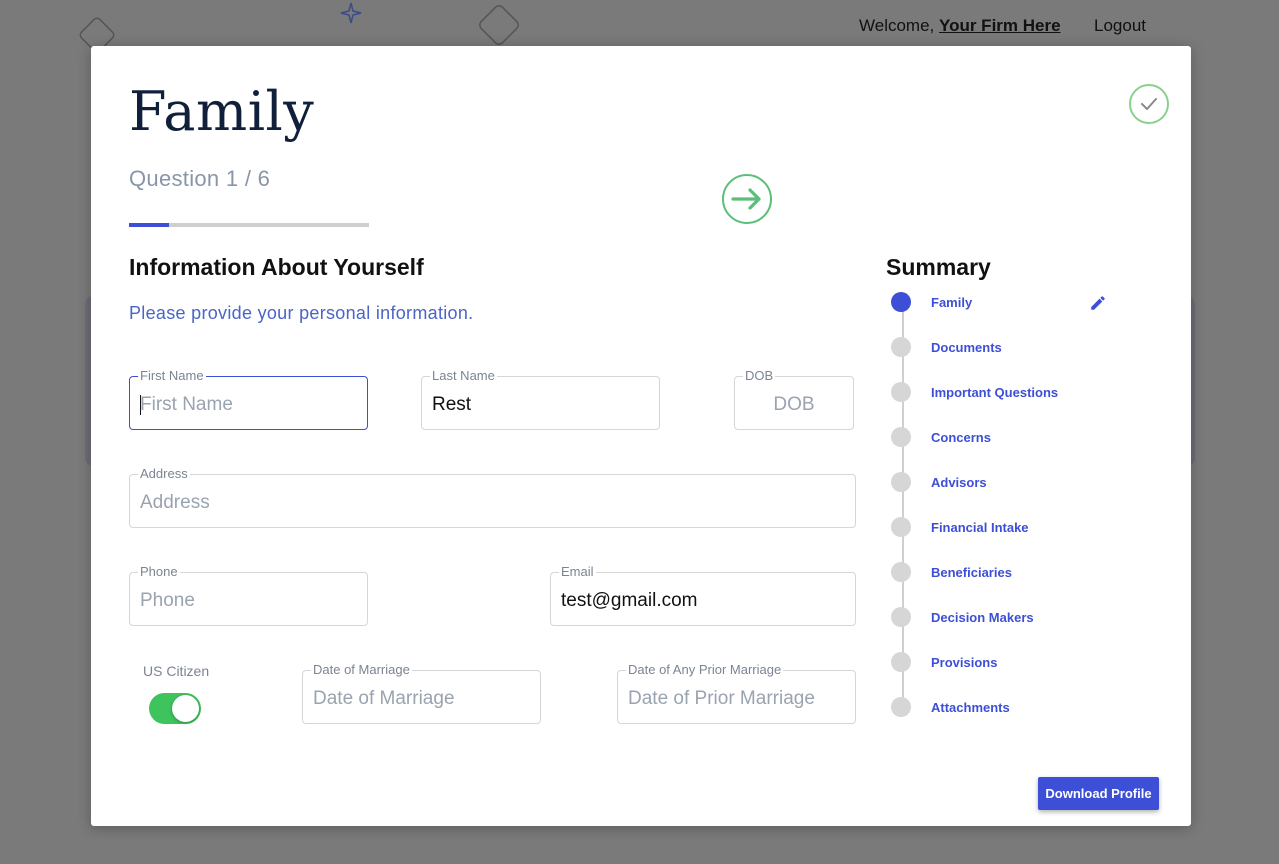 The width and height of the screenshot is (1279, 864). What do you see at coordinates (421, 699) in the screenshot?
I see `date-of-marriage-input` at bounding box center [421, 699].